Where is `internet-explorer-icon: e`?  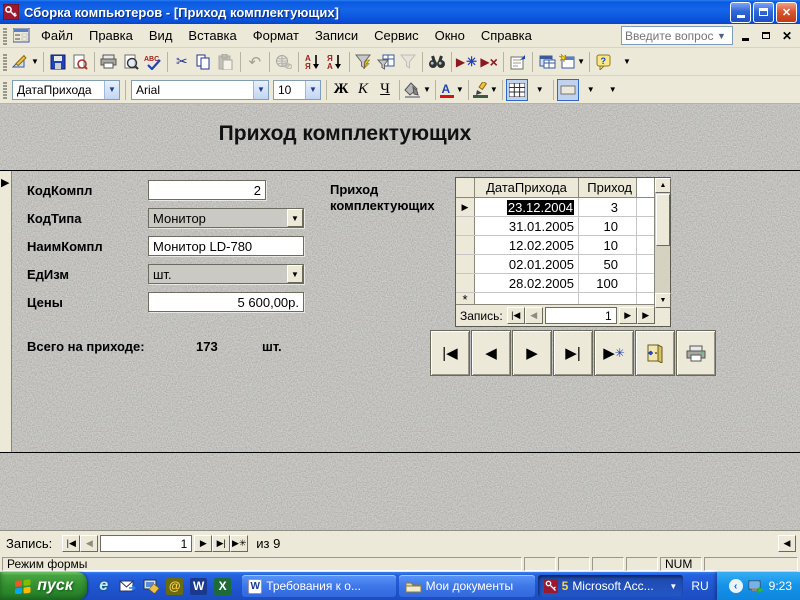 internet-explorer-icon: e is located at coordinates (103, 586).